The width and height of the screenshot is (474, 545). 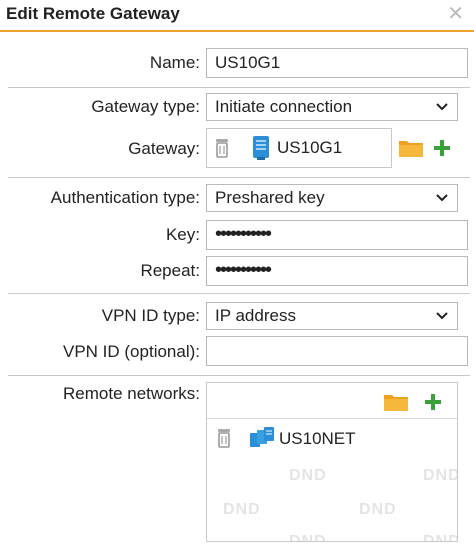 I want to click on key-label: Key:, so click(x=182, y=234).